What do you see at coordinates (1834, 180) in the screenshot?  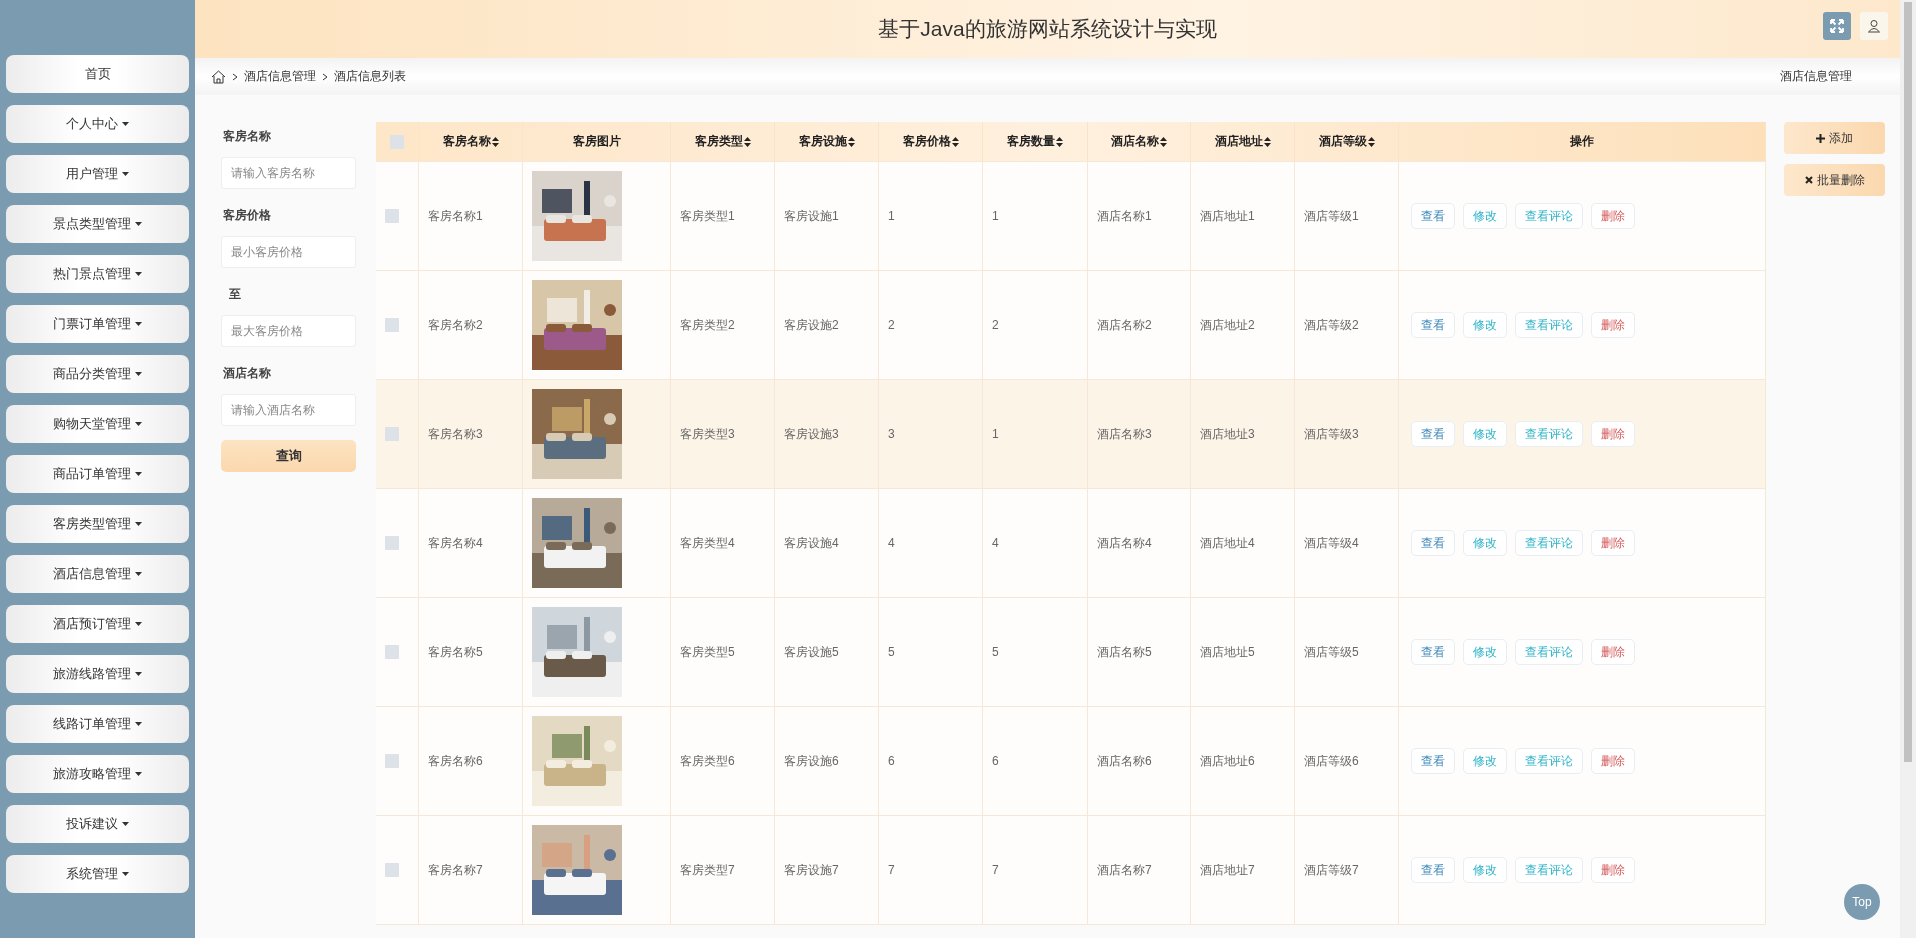 I see `batch-delete-button: 批量删除` at bounding box center [1834, 180].